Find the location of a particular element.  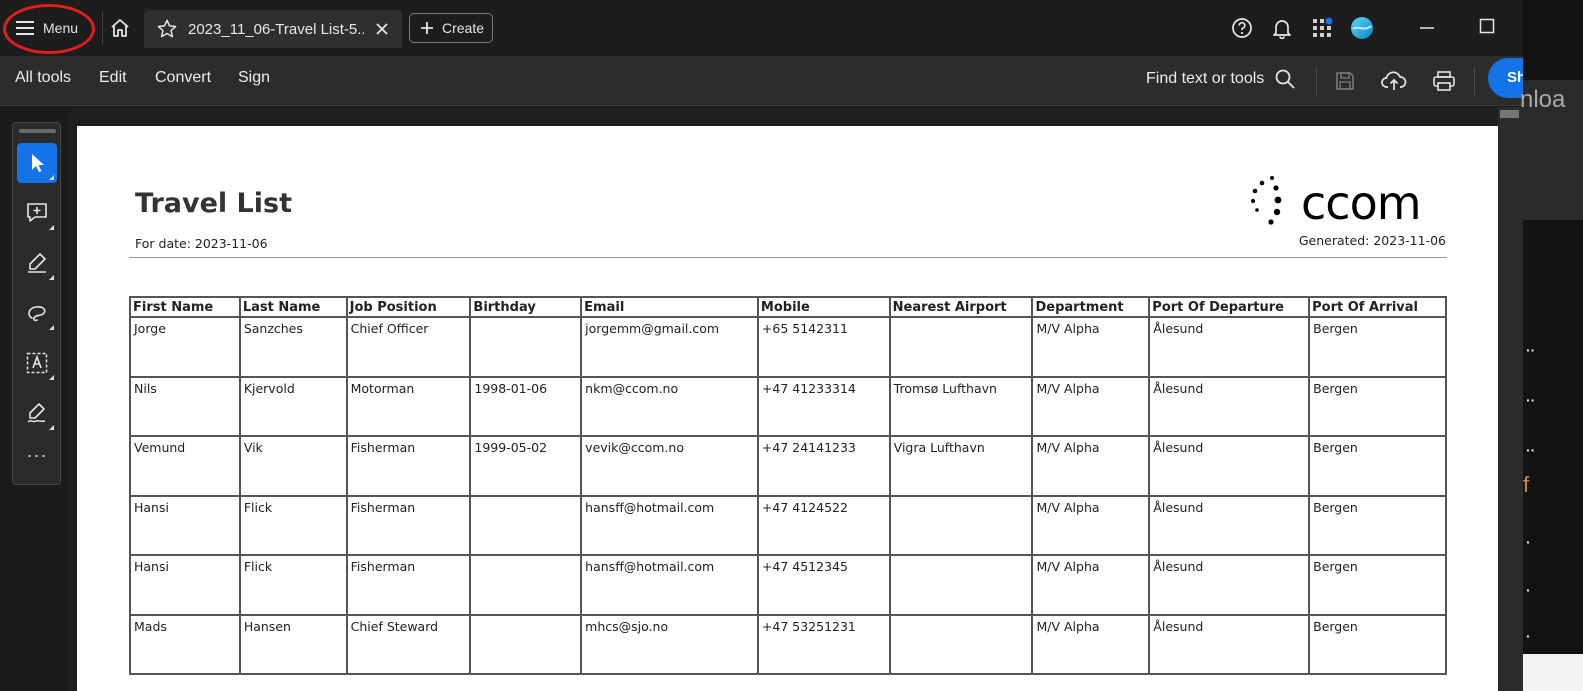

star-icon is located at coordinates (167, 29).